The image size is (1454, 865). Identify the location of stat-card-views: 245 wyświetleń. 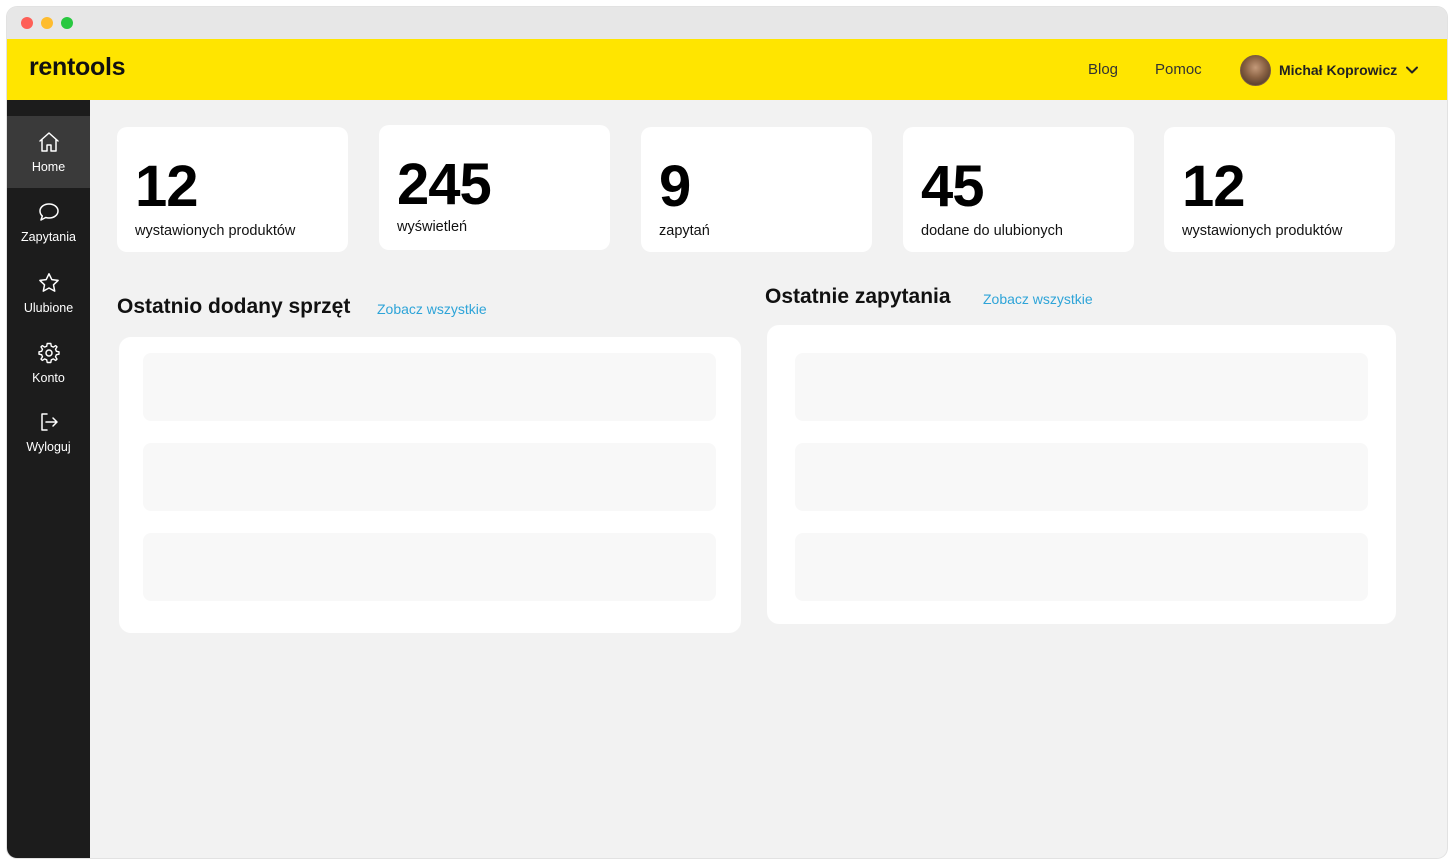
(494, 187).